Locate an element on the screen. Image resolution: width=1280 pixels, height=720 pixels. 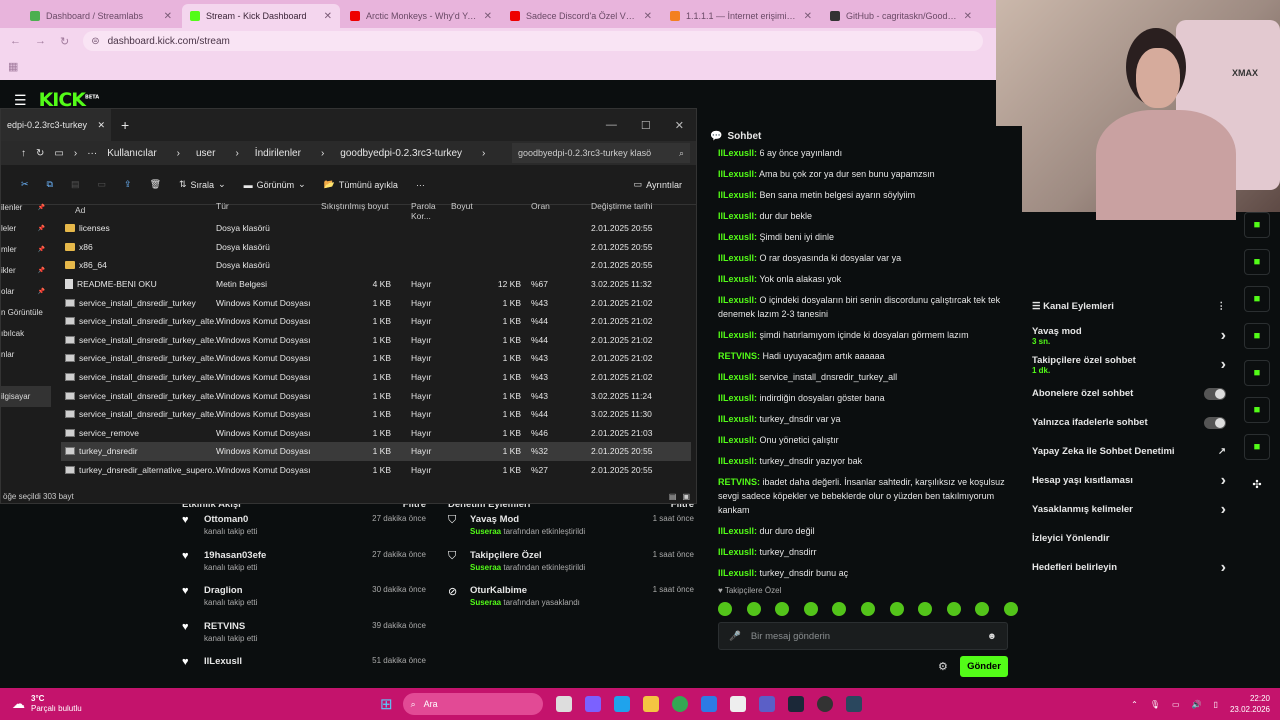
tile-view-icon: ▣ is located at coordinates (686, 496).